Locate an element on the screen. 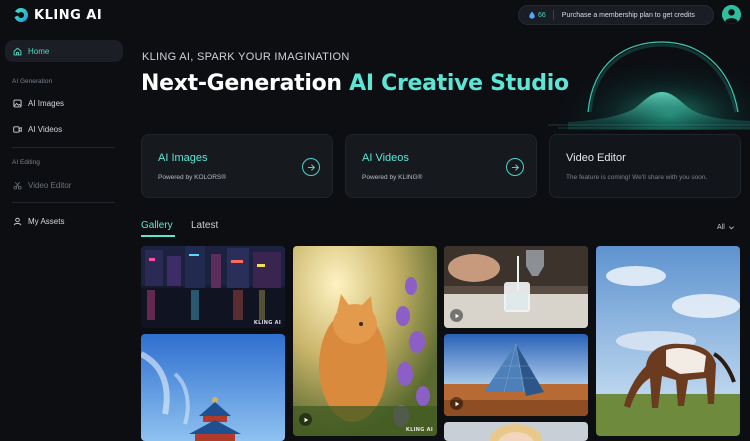  tab-gallery: Gallery is located at coordinates (157, 225).